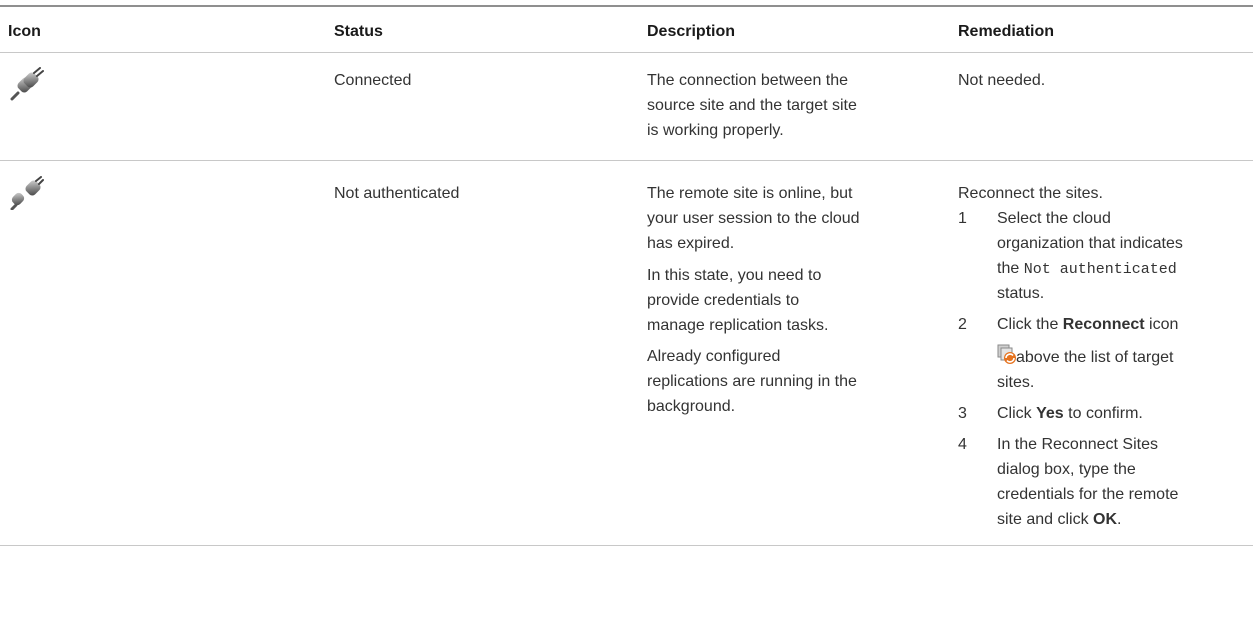  I want to click on table-top-border, so click(626, 6).